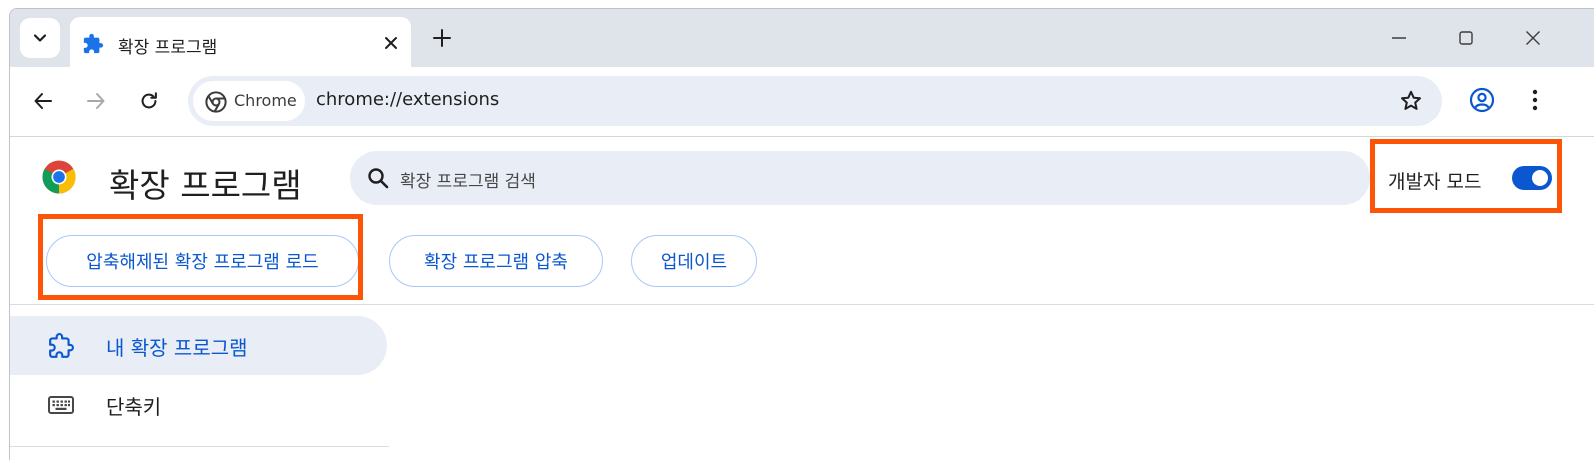 The height and width of the screenshot is (460, 1594). I want to click on new-tab-button, so click(442, 38).